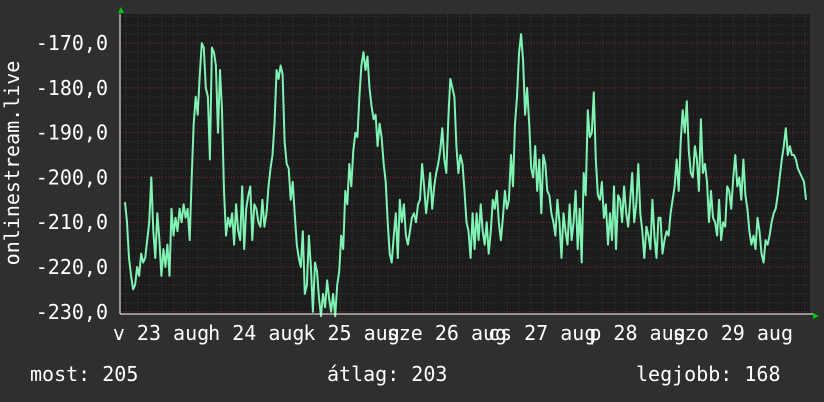 The height and width of the screenshot is (402, 824). Describe the element at coordinates (256, 333) in the screenshot. I see `x-tick-label: h 24 aug` at that location.